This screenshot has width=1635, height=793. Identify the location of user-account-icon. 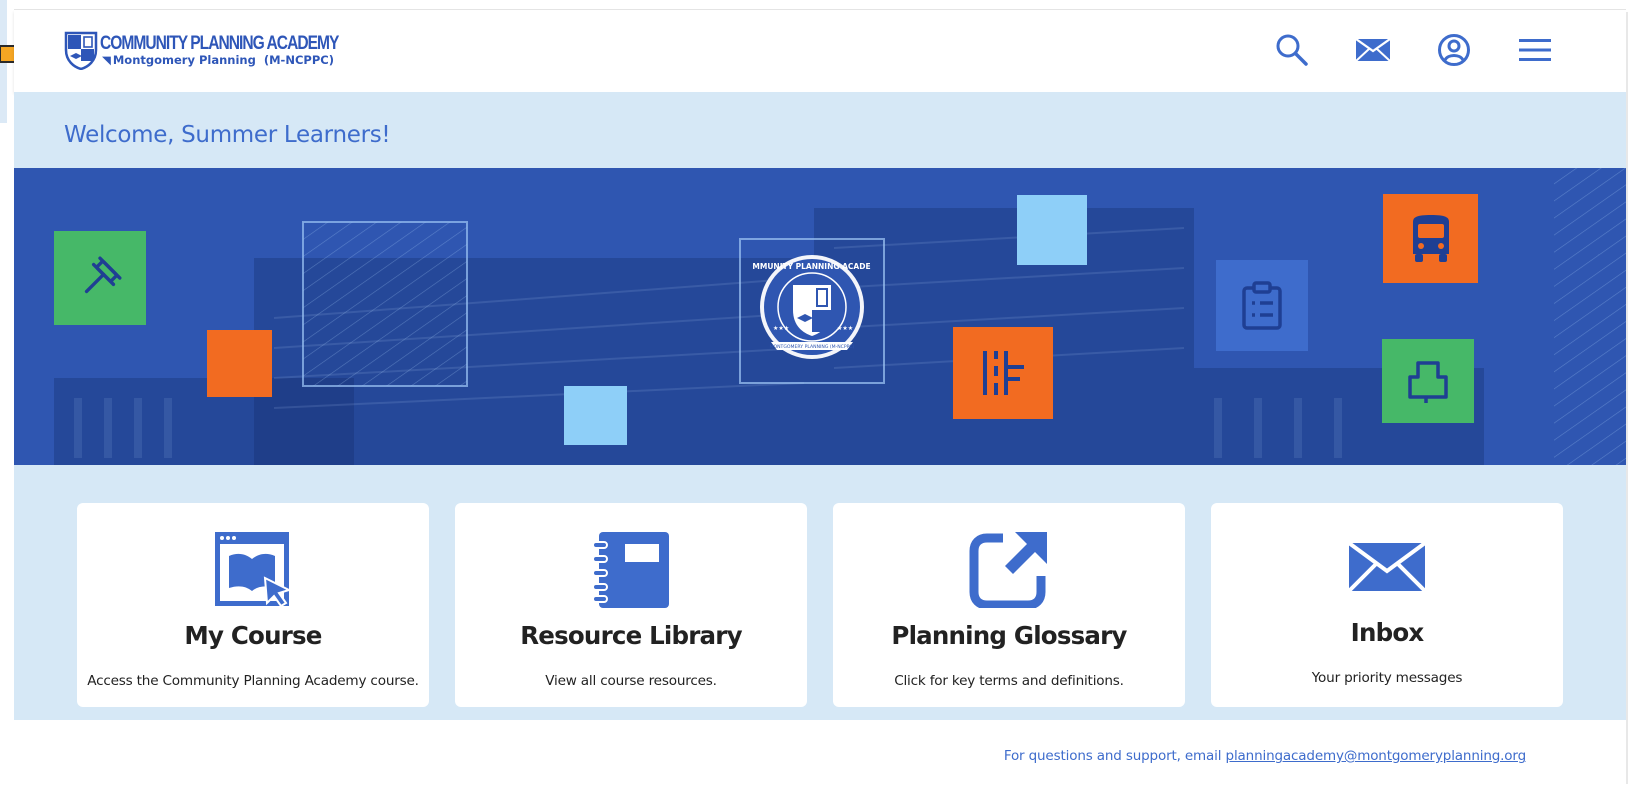
(1454, 50).